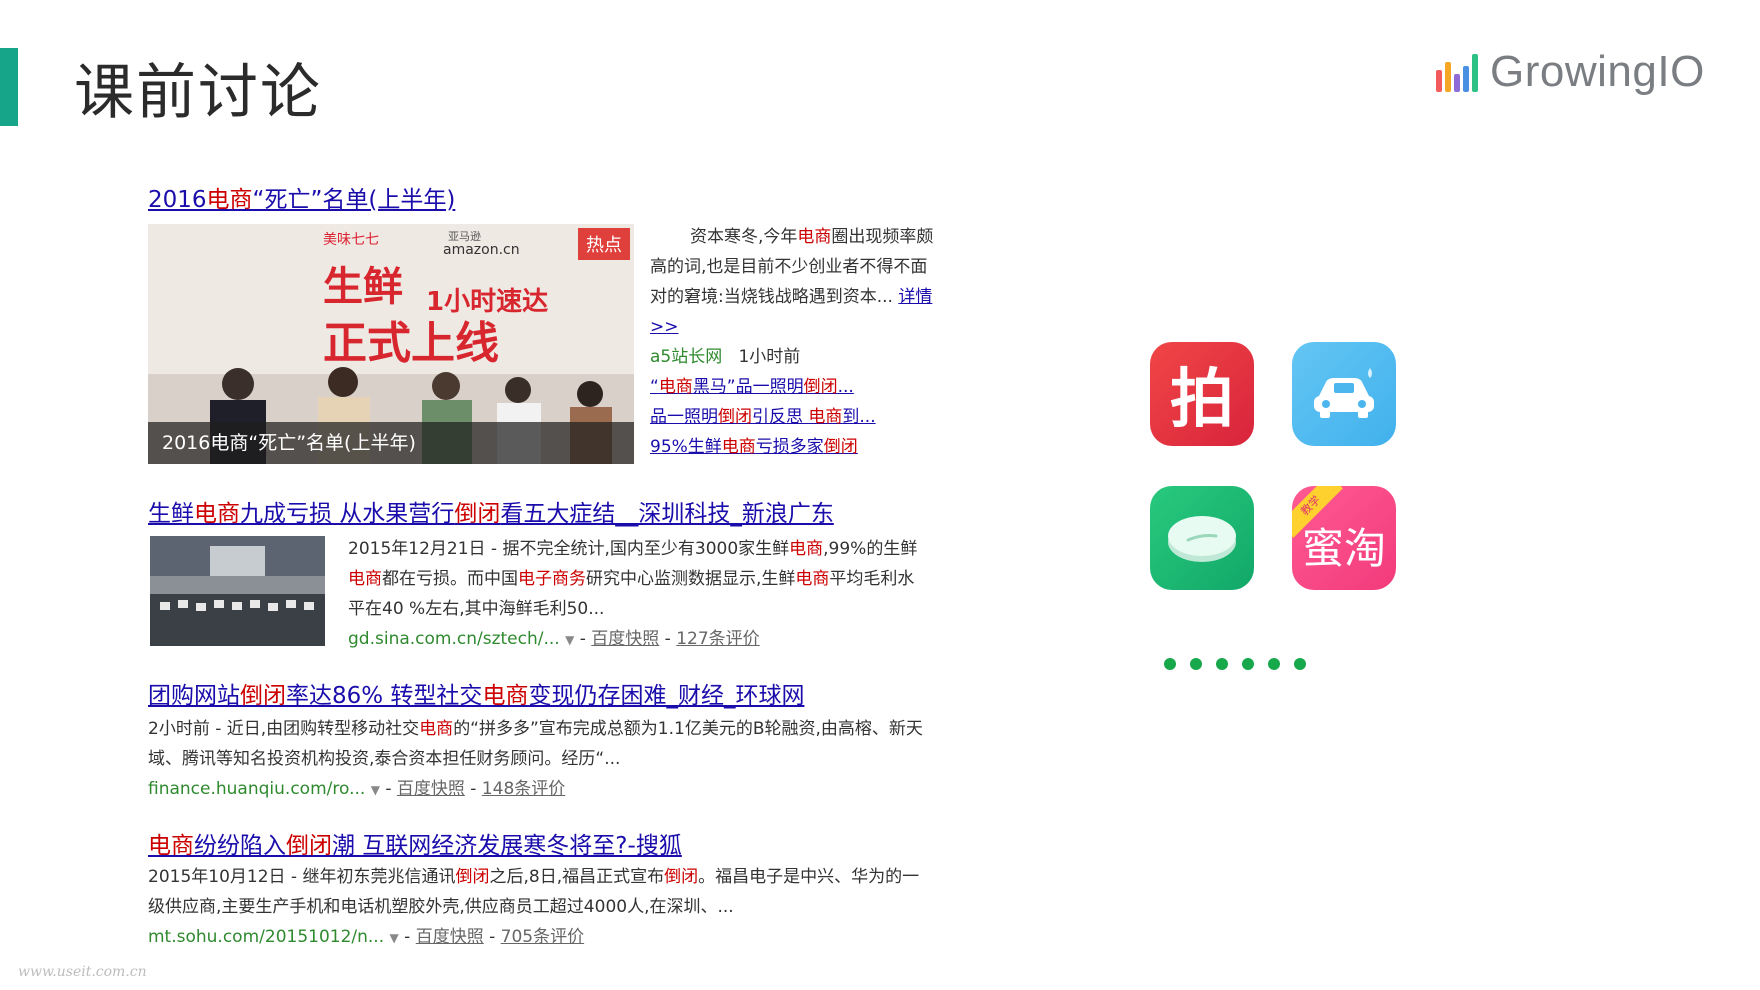 The height and width of the screenshot is (990, 1760). What do you see at coordinates (769, 357) in the screenshot?
I see `source-time: 1小时前` at bounding box center [769, 357].